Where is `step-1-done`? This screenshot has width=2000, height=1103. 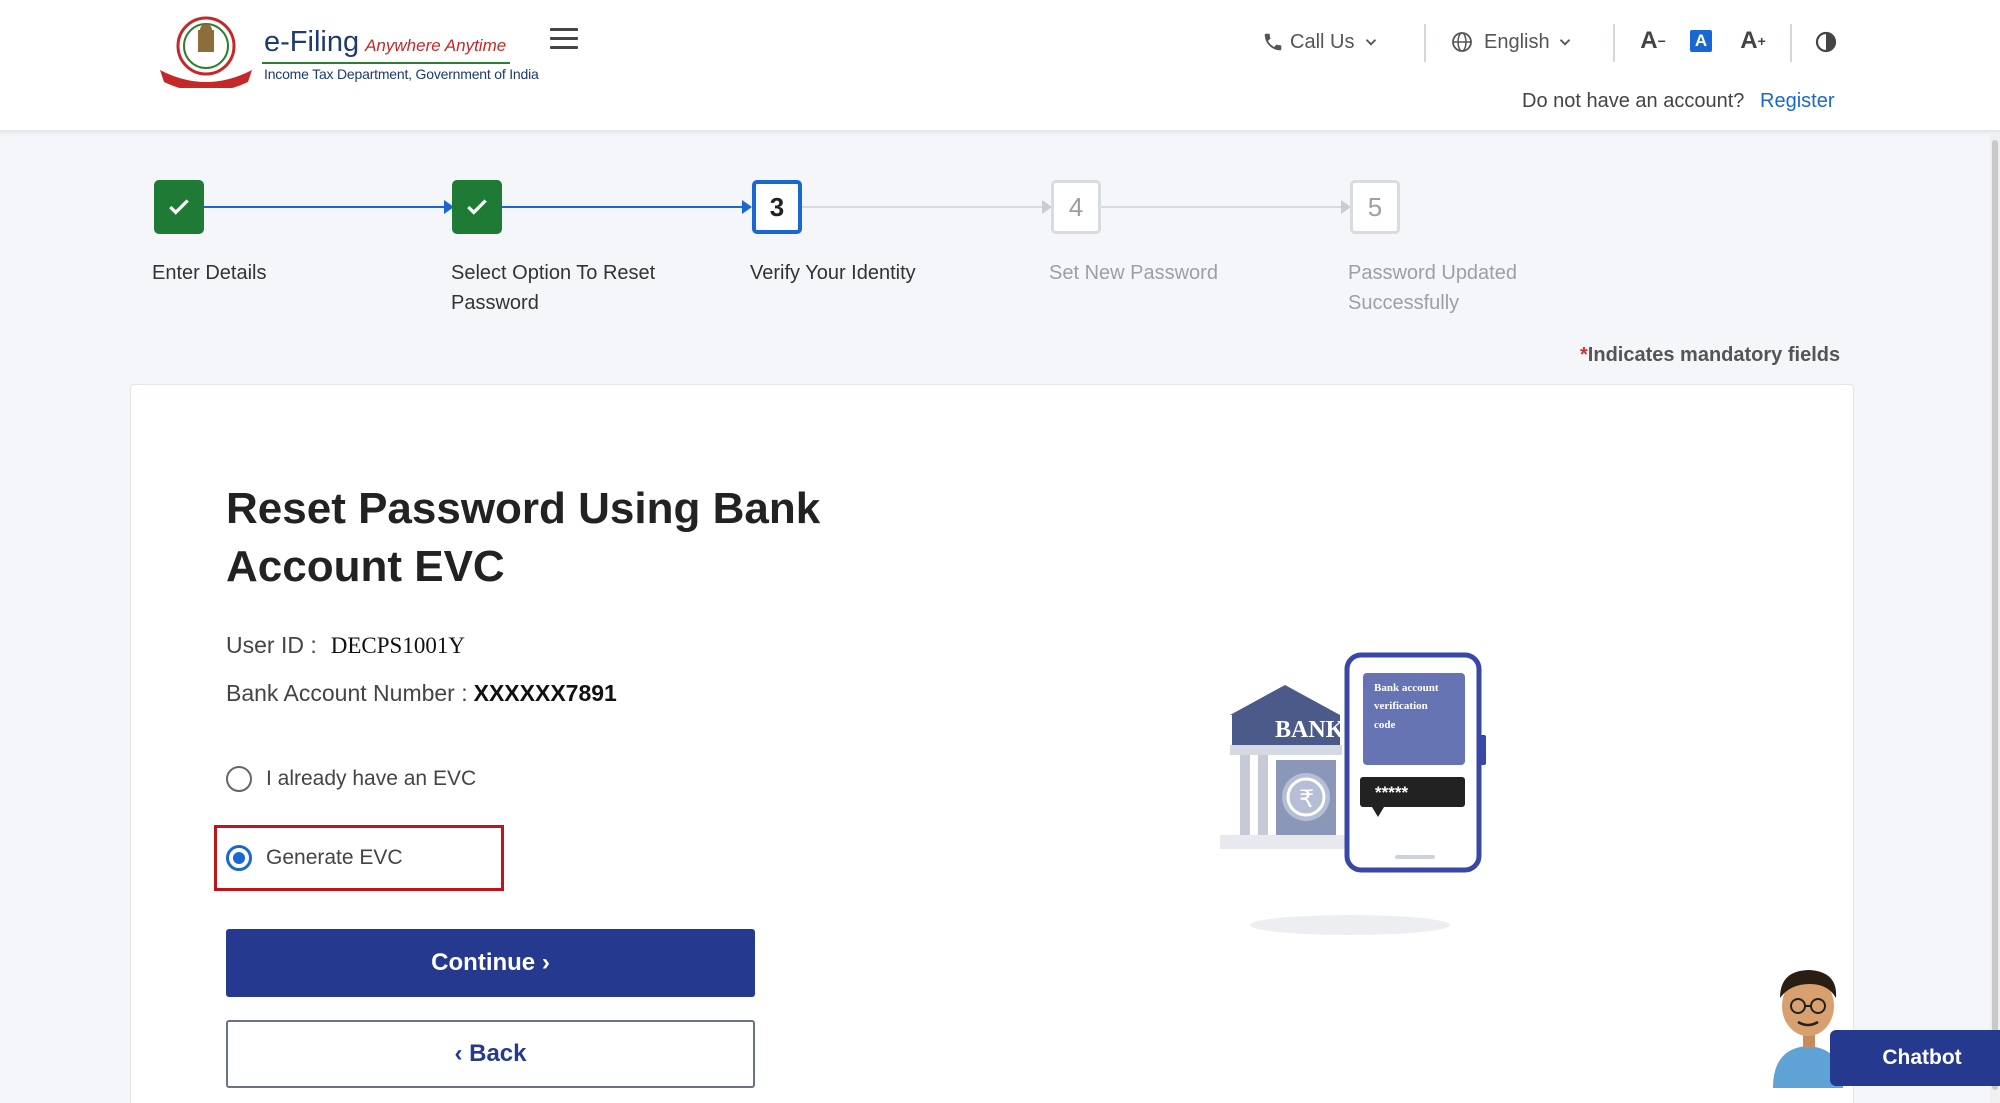
step-1-done is located at coordinates (179, 207).